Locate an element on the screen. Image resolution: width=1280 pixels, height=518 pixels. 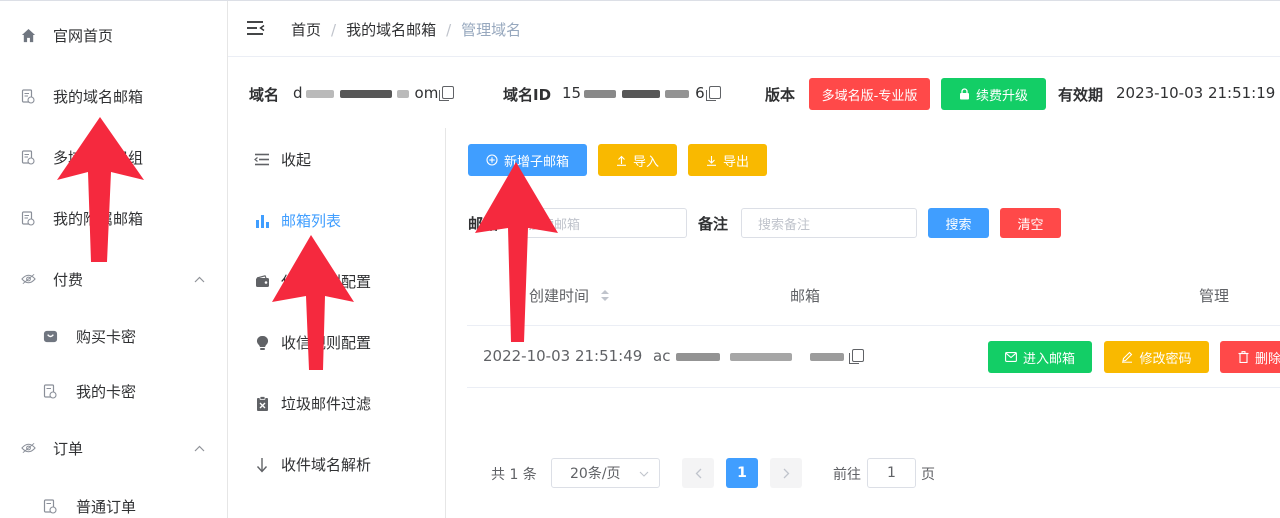
annotation-arrow-add-button is located at coordinates (516, 252).